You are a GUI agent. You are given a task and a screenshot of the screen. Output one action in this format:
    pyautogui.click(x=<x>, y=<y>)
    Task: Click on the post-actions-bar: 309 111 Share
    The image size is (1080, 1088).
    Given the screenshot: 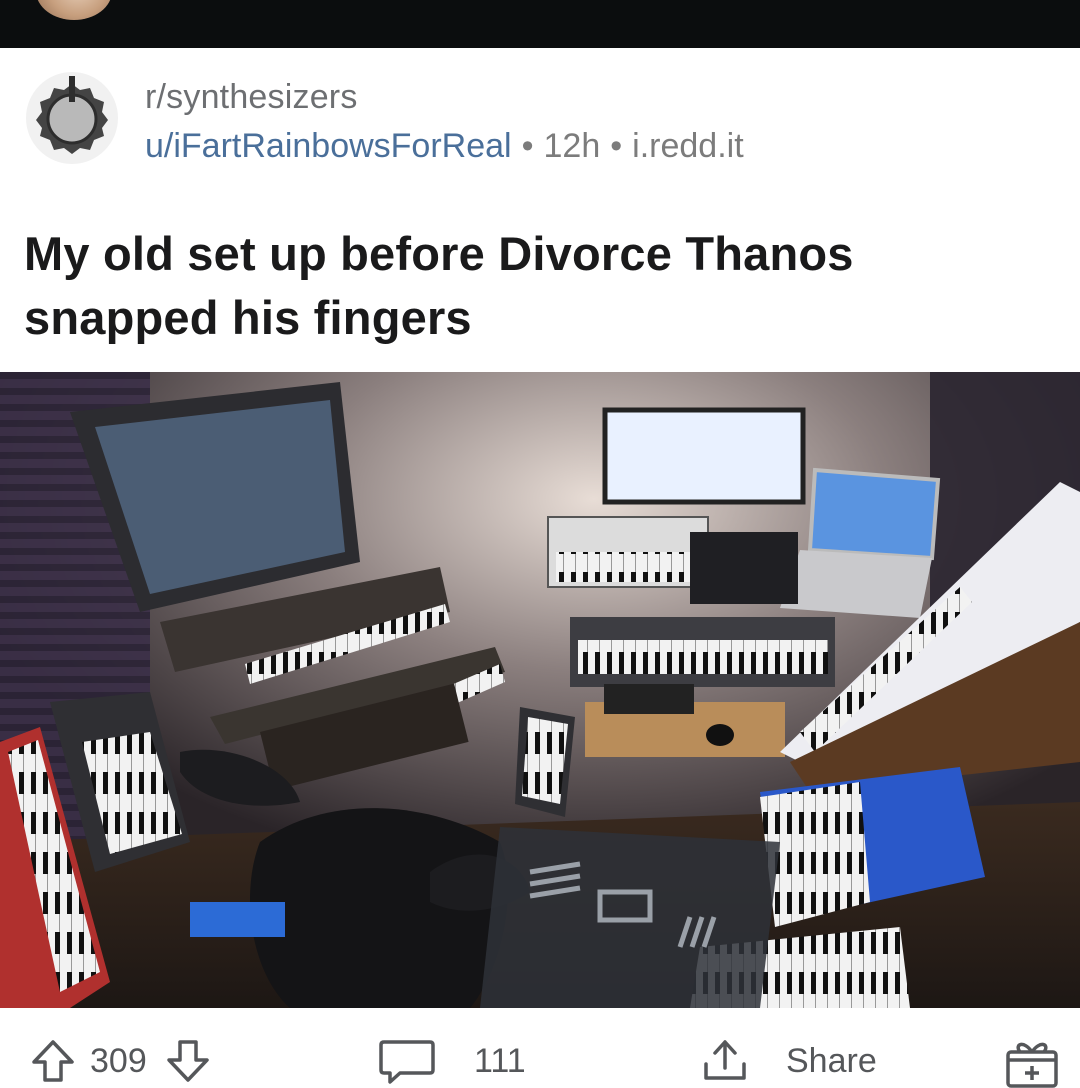 What is the action you would take?
    pyautogui.click(x=540, y=1048)
    